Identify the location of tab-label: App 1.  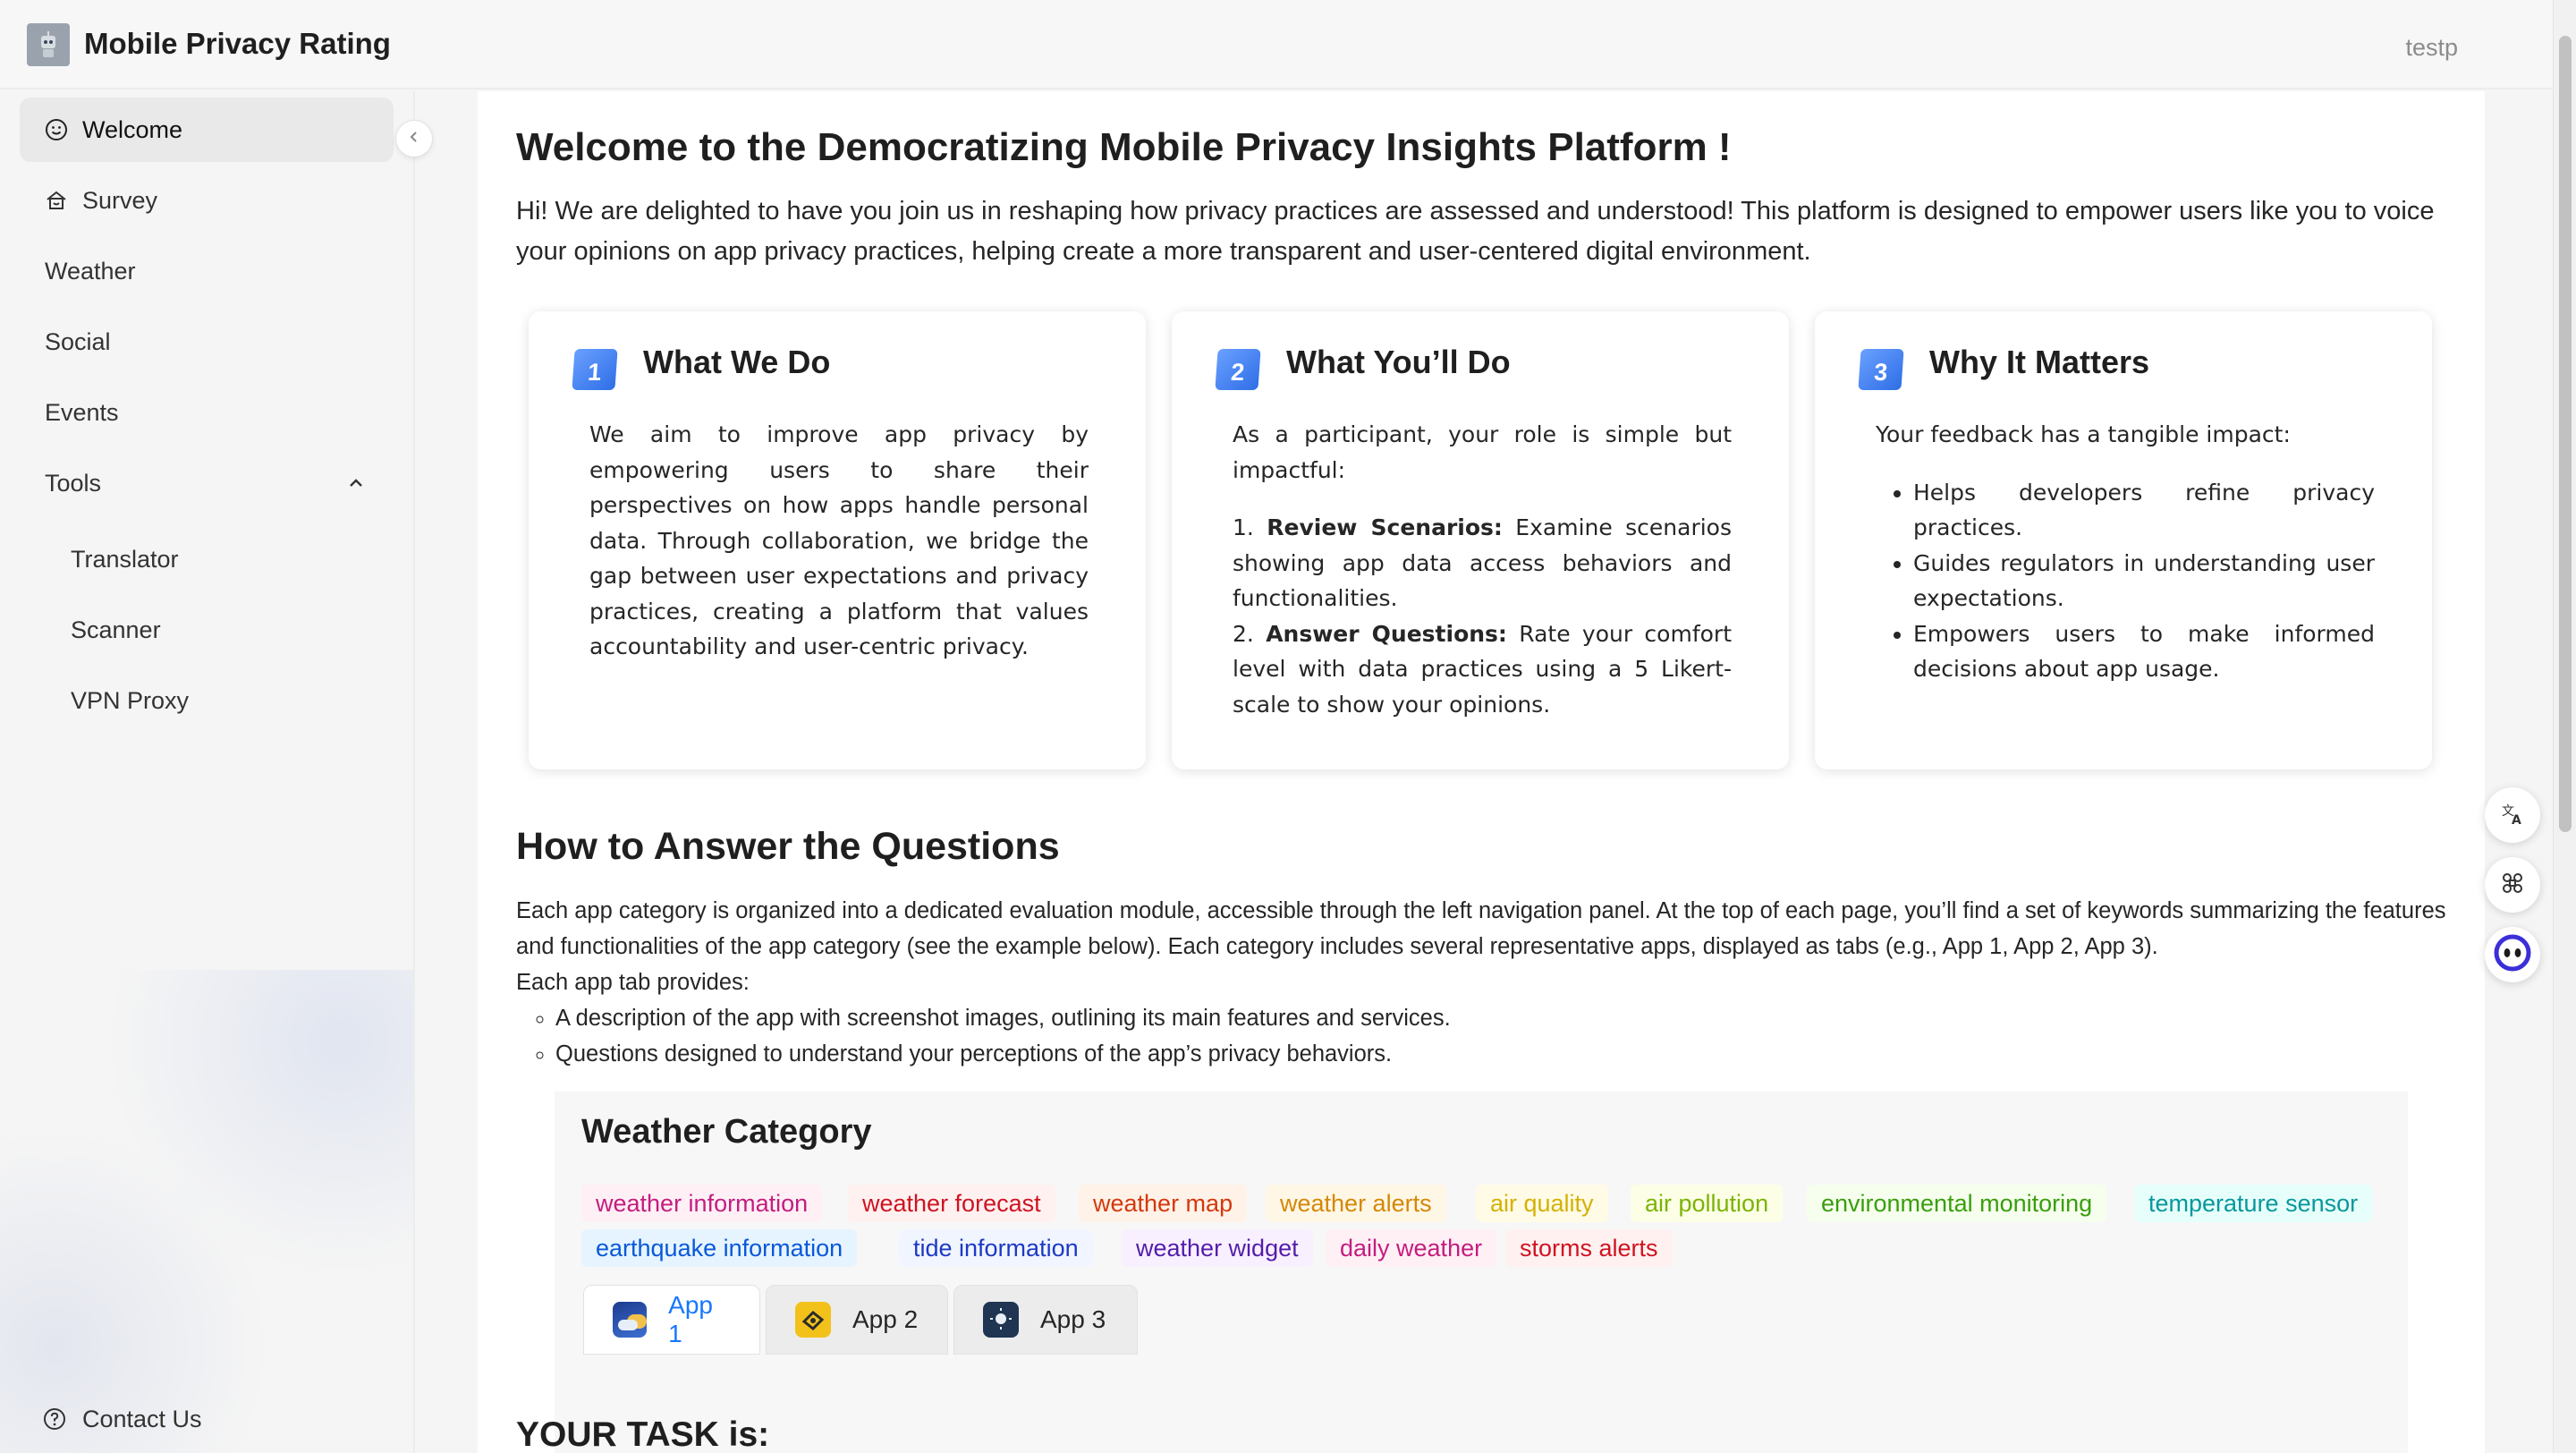
(690, 1319).